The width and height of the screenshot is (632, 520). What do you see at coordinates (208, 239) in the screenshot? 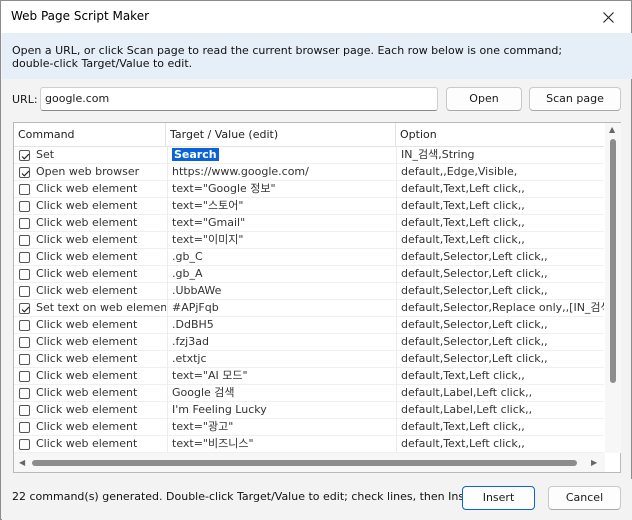
I see `target-value-text: text="이미지"` at bounding box center [208, 239].